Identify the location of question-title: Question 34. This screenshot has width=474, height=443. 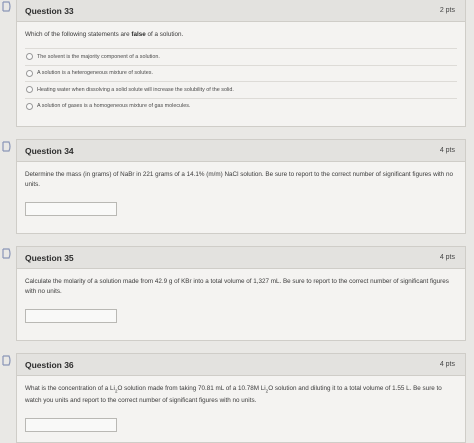
(49, 150).